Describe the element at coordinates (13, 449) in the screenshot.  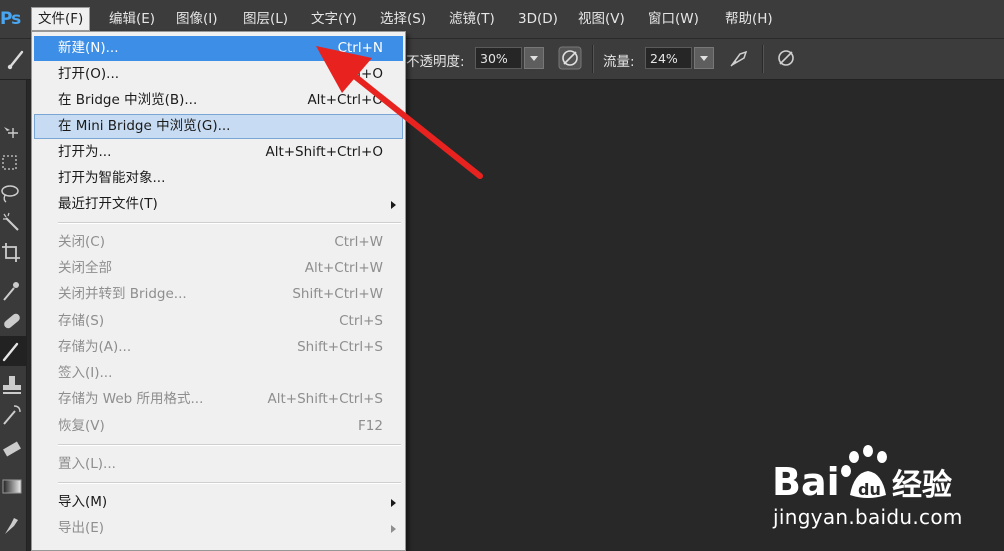
I see `eraser-icon` at that location.